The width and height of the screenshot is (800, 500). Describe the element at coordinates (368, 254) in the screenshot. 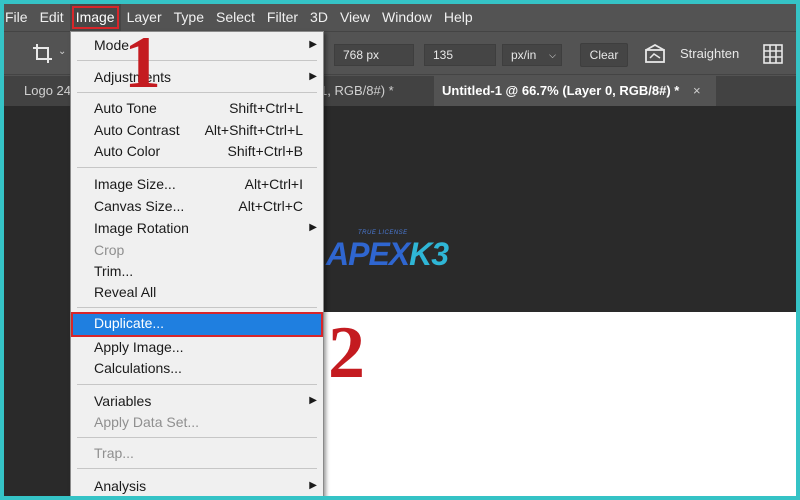

I see `watermark-apex: APEX` at that location.